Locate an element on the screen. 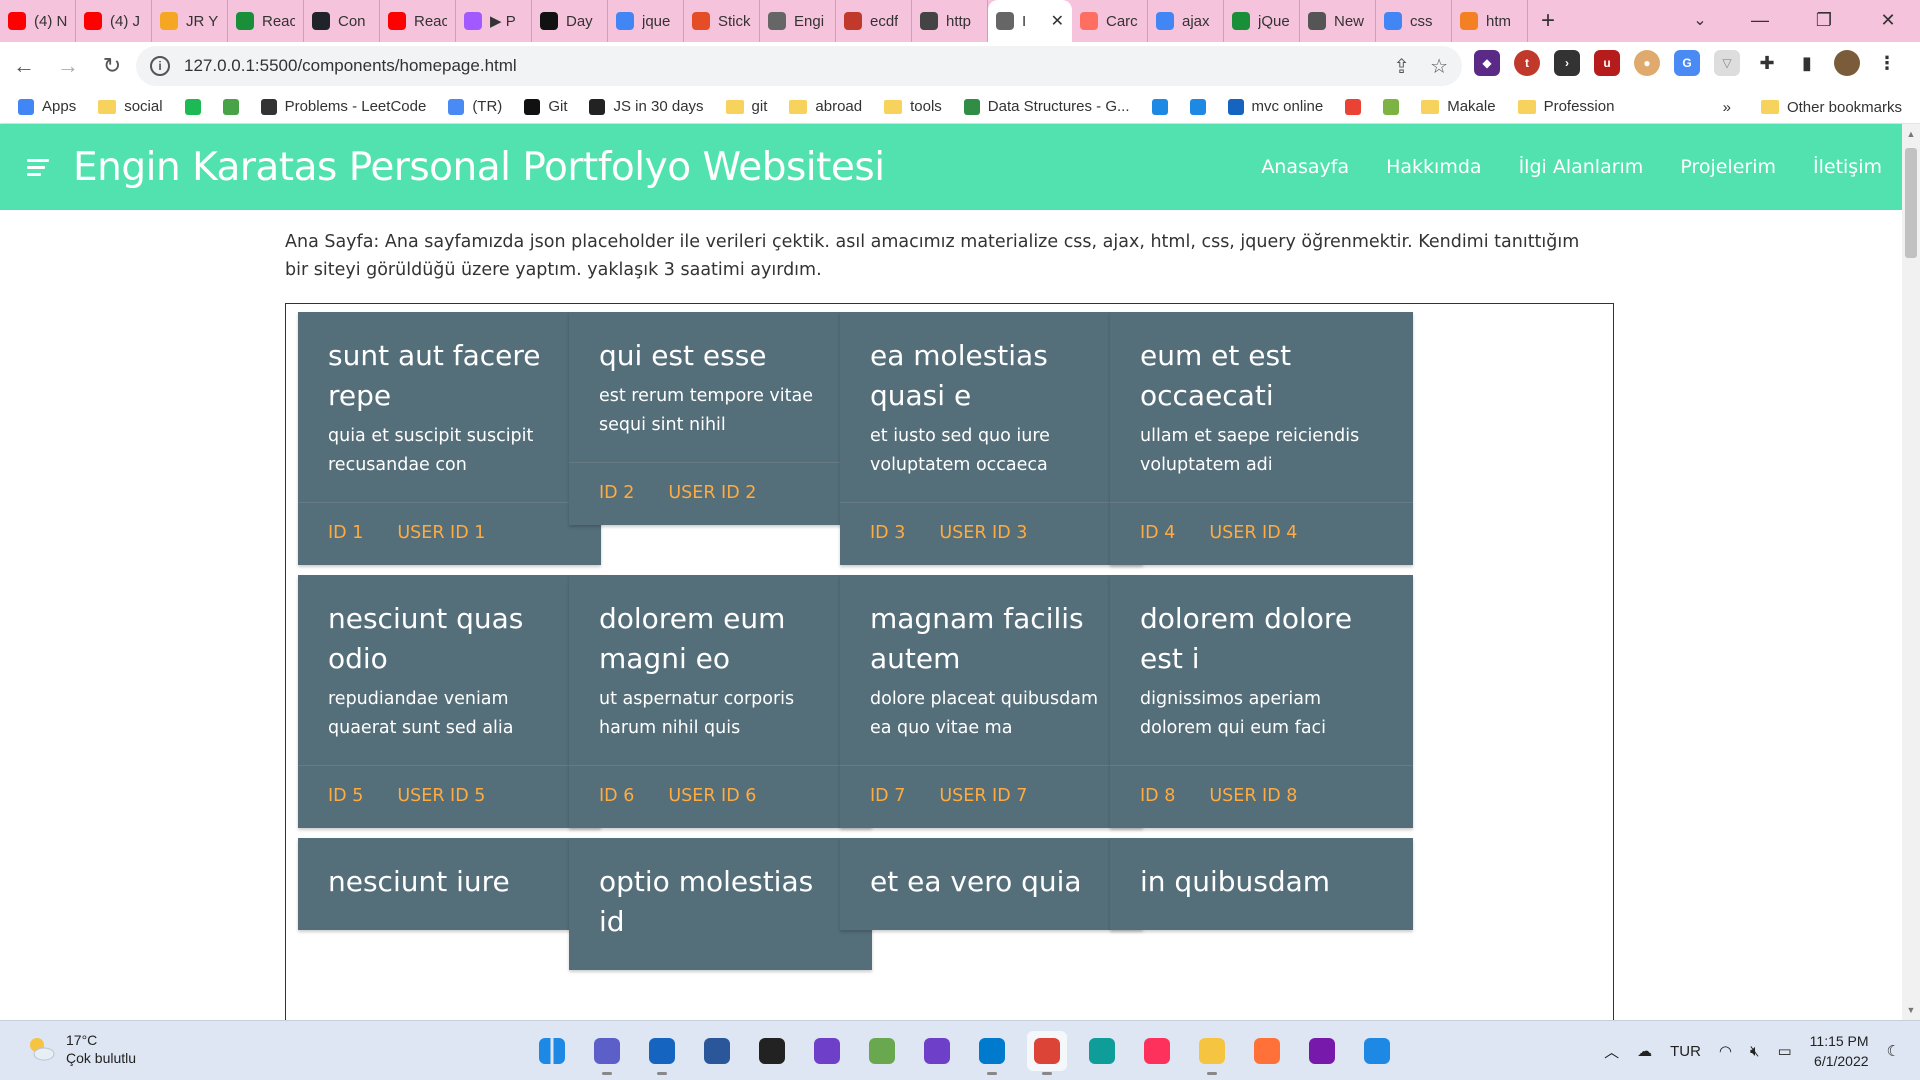 This screenshot has width=1920, height=1080. browser-tab: ajax is located at coordinates (1186, 21).